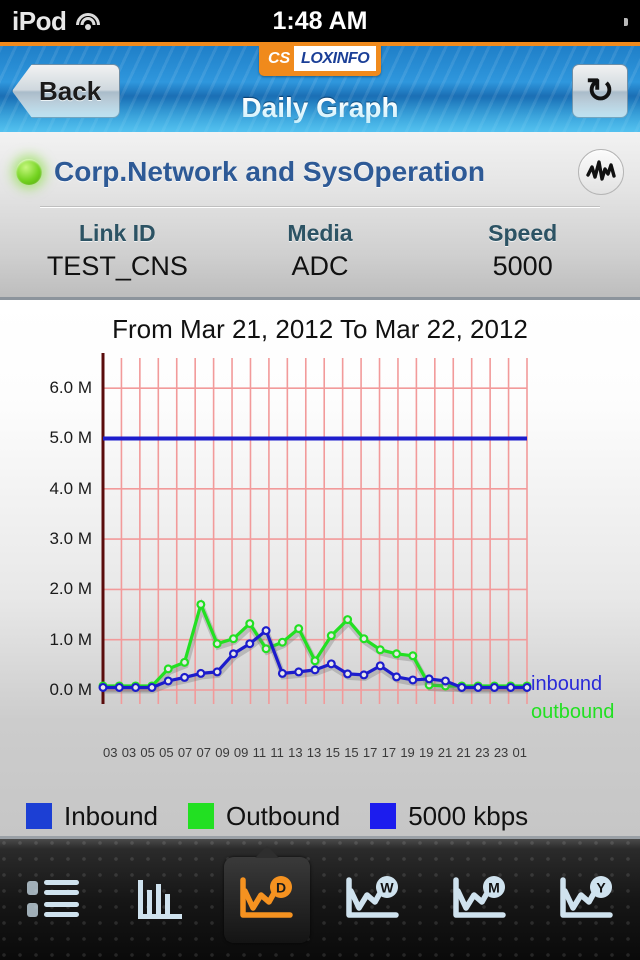 This screenshot has height=960, width=640. I want to click on chart-legend: Inbound Outbound 5000 kbps, so click(320, 816).